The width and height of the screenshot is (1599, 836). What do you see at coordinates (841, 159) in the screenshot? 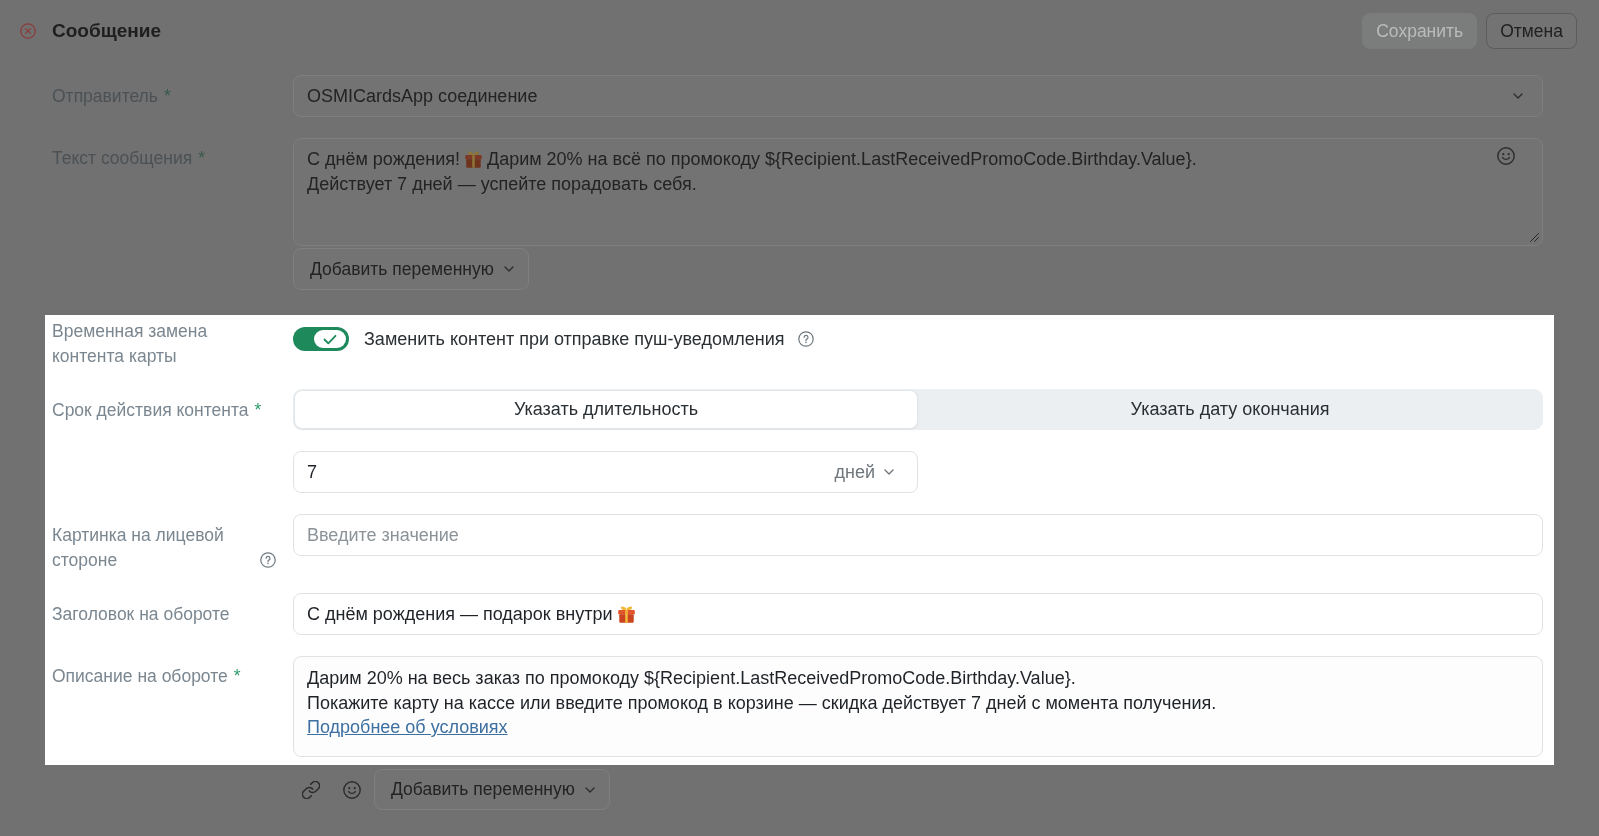
I see `text-line: Дарим 20% на всё по промокоду ${Recipient.LastReceivedPromoCode.Birthday.Value}.` at bounding box center [841, 159].